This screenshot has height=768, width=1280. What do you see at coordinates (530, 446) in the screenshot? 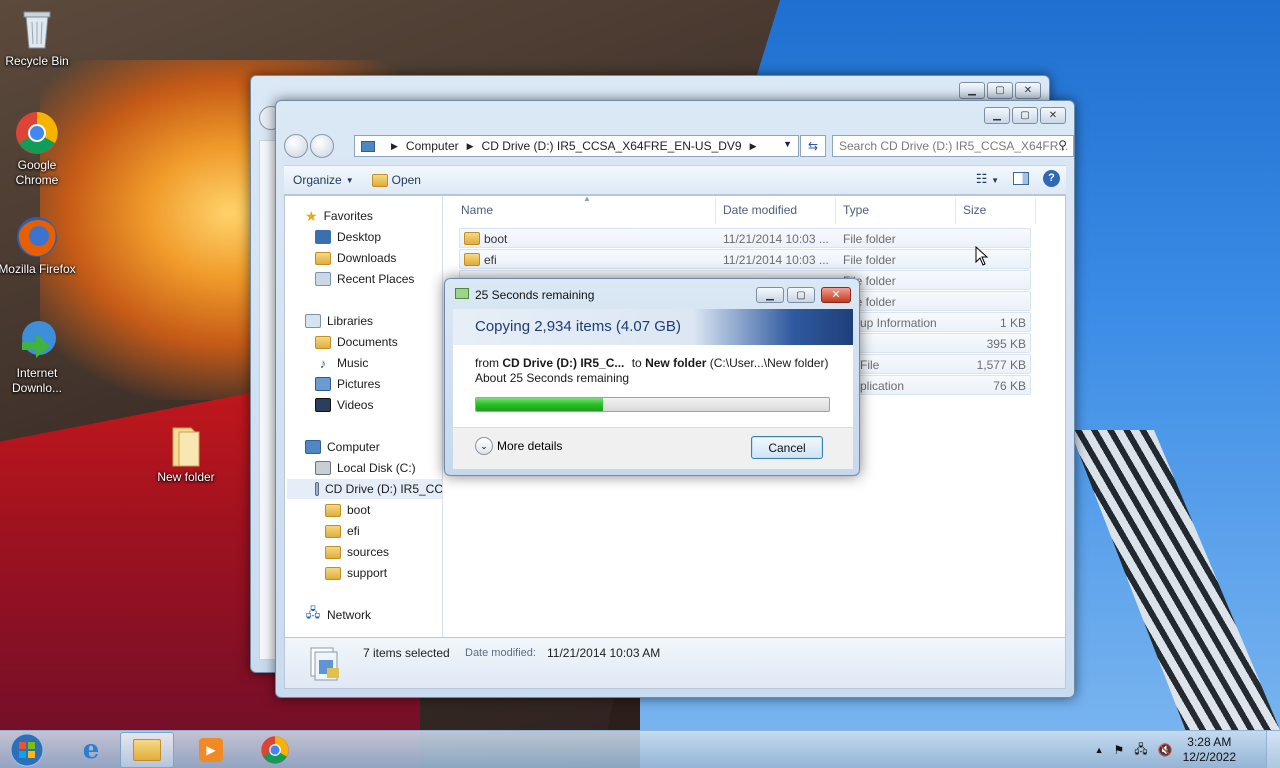
I see `more-details-label: More details` at bounding box center [530, 446].